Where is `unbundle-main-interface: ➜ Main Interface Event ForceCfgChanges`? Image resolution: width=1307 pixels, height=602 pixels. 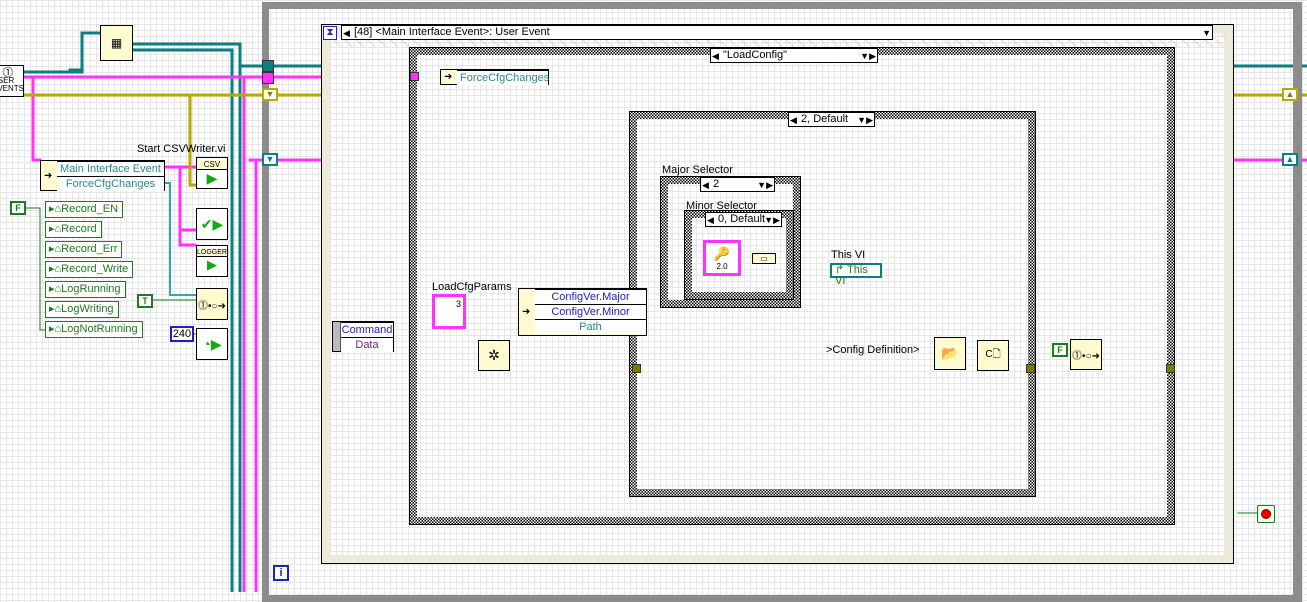
unbundle-main-interface: ➜ Main Interface Event ForceCfgChanges is located at coordinates (102, 175).